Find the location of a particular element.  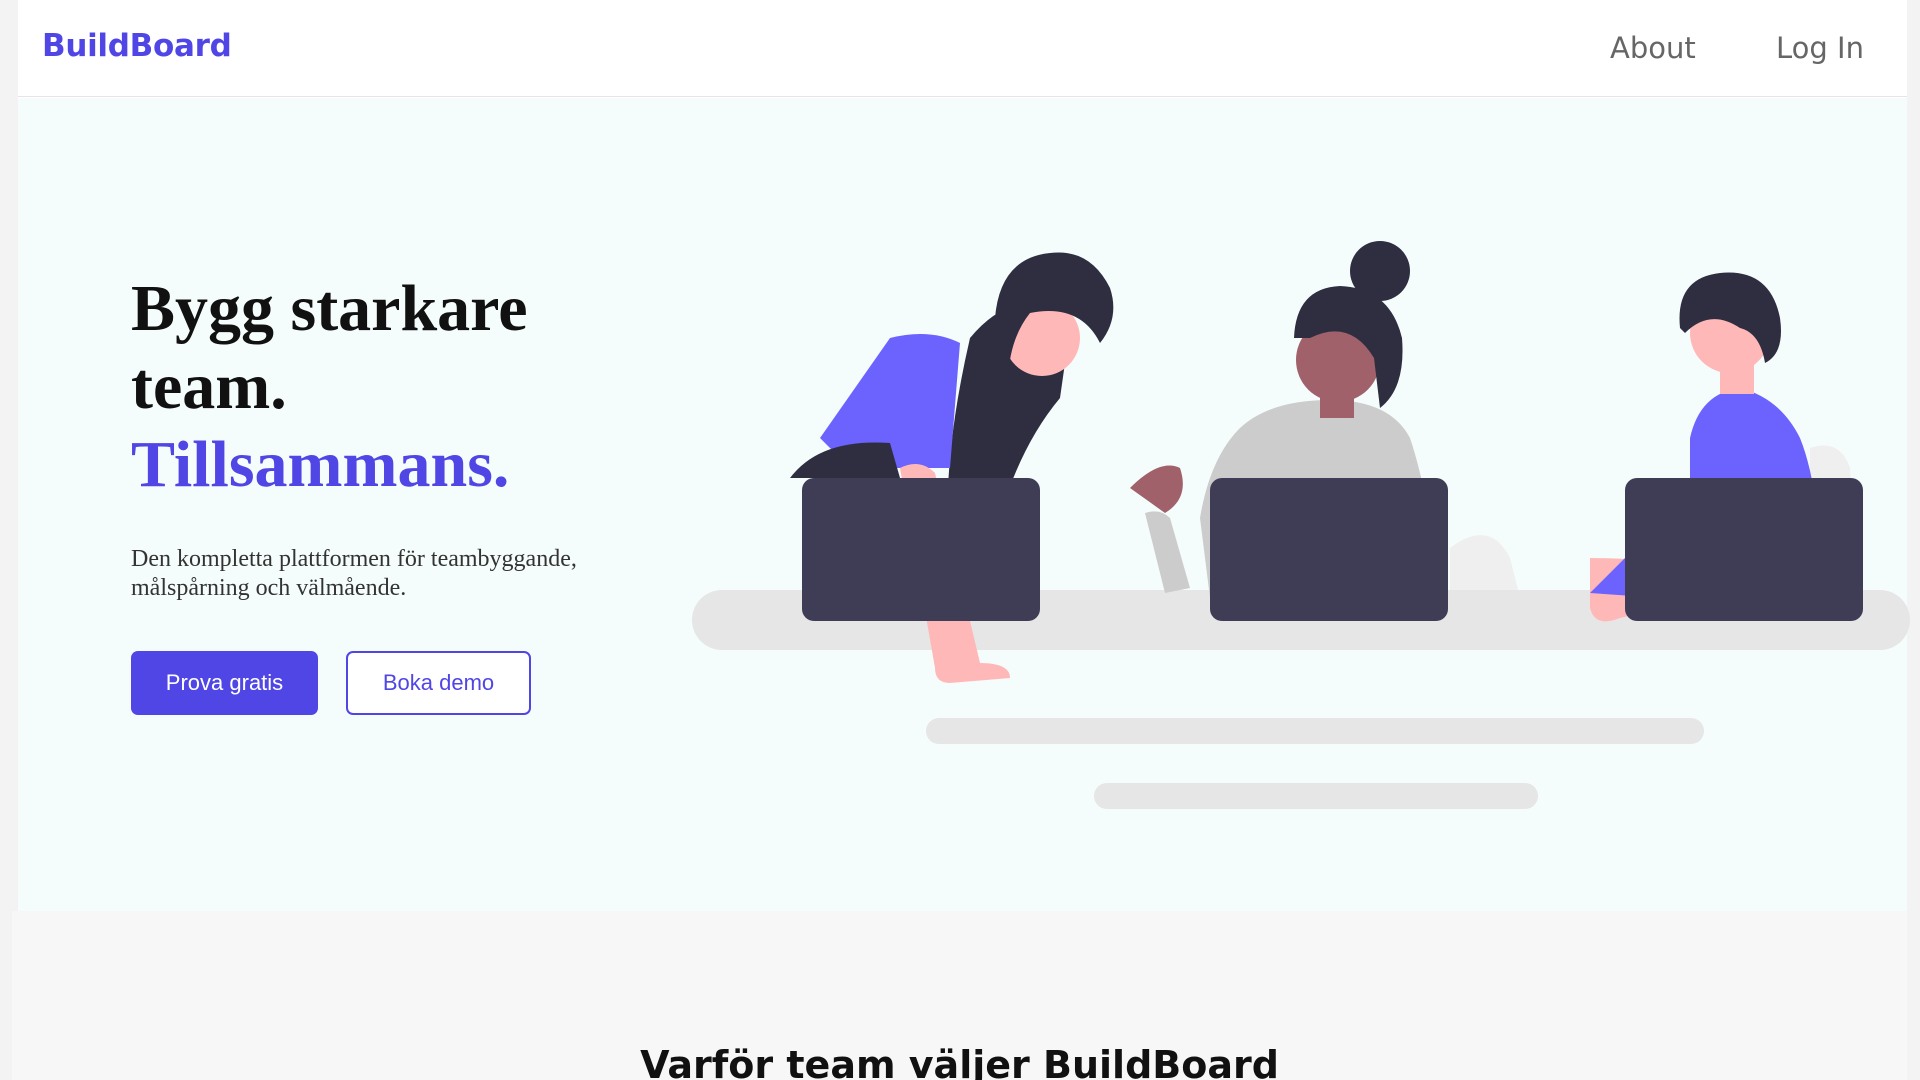

brand-logo: BuildBoard is located at coordinates (137, 46).